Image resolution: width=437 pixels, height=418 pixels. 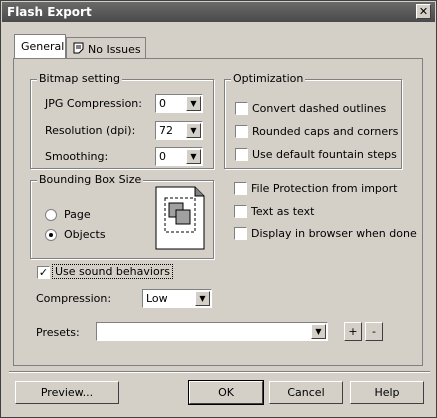 What do you see at coordinates (179, 130) in the screenshot?
I see `resolution-select: 72 ▼` at bounding box center [179, 130].